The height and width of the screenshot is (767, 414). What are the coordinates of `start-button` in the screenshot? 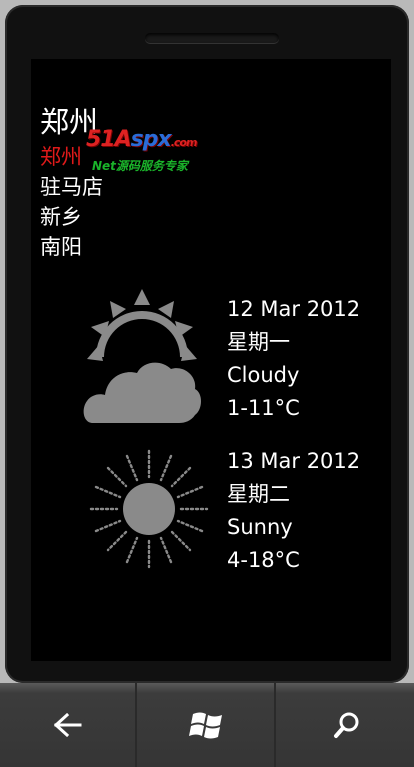 It's located at (207, 725).